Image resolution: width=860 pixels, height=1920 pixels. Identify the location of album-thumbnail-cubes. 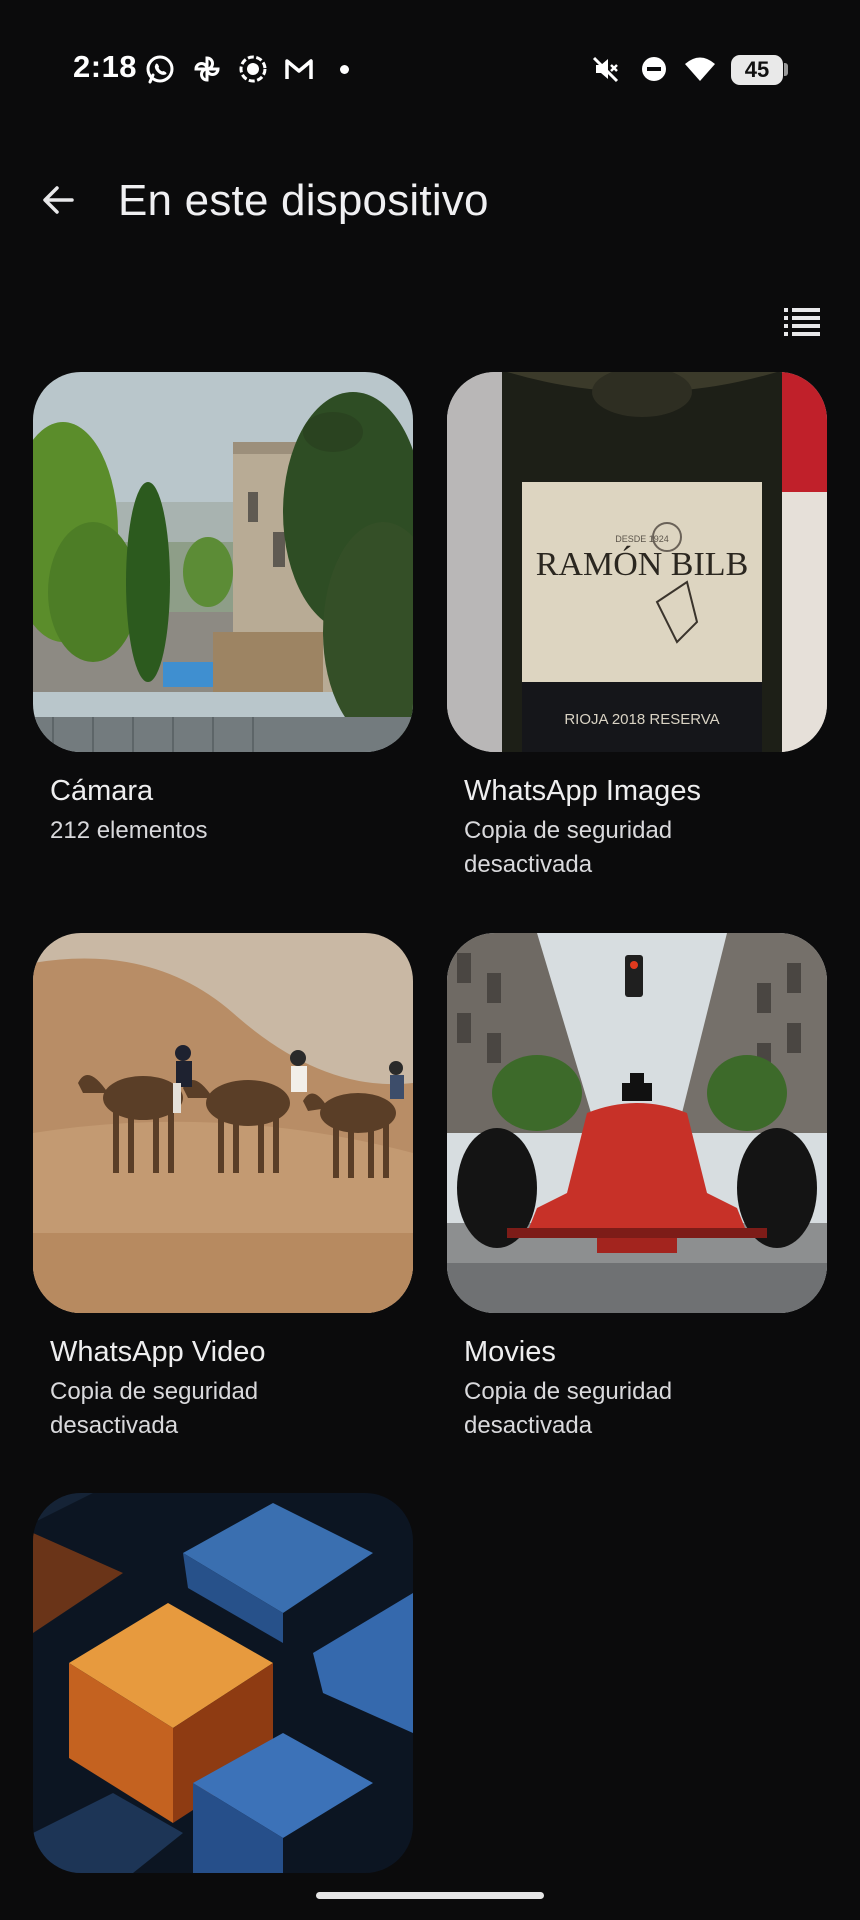
(223, 1683).